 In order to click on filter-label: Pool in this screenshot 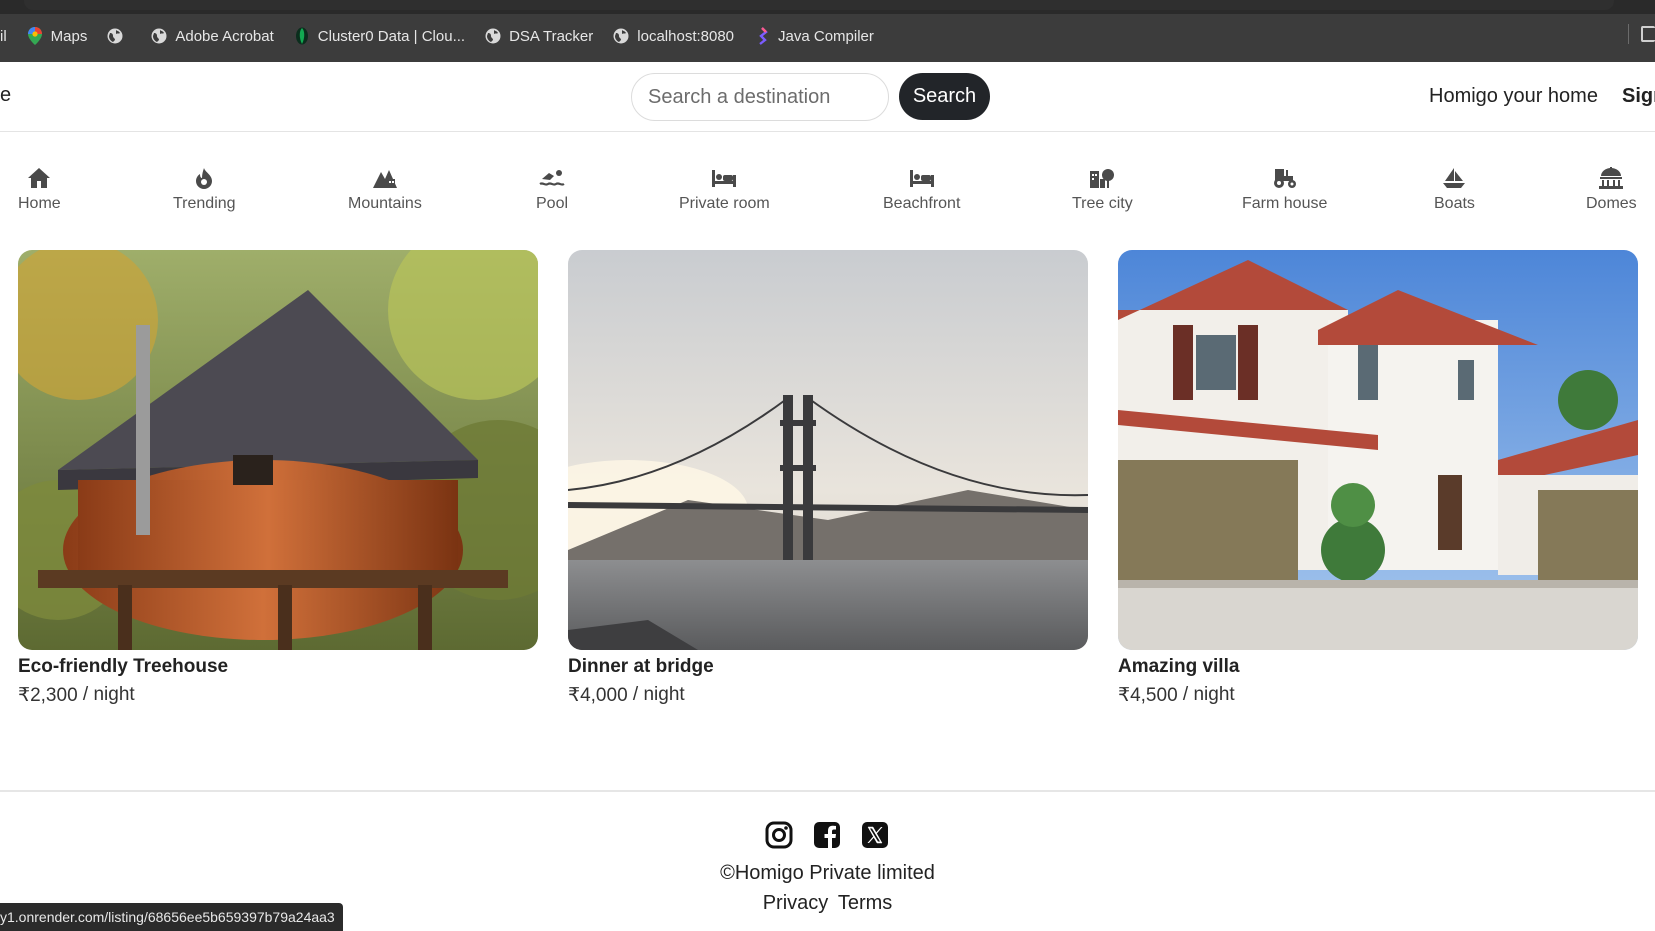, I will do `click(552, 203)`.